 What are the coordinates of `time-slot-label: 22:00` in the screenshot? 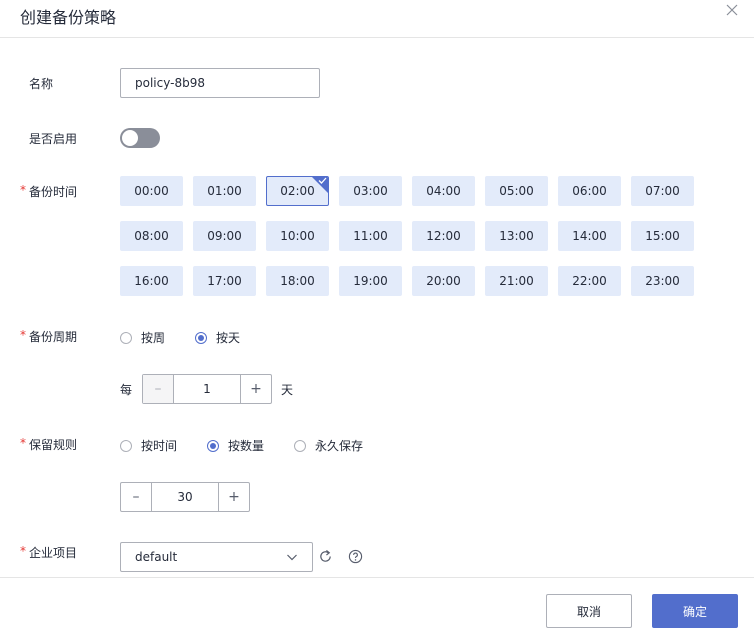 It's located at (589, 281).